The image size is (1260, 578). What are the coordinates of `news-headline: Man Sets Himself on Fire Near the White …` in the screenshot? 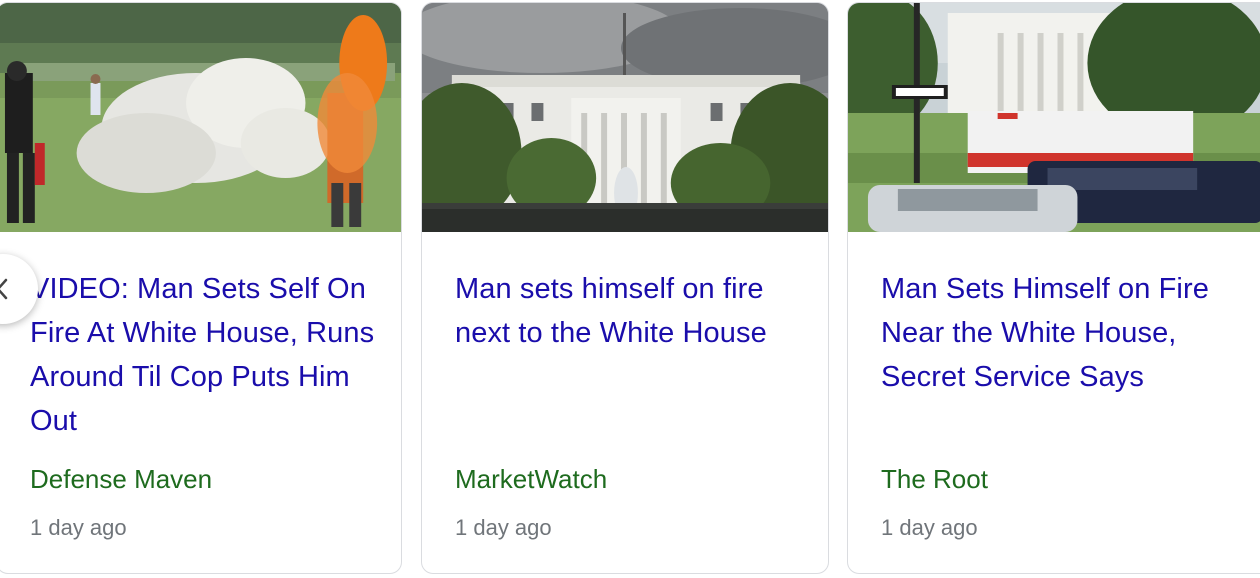 It's located at (1052, 333).